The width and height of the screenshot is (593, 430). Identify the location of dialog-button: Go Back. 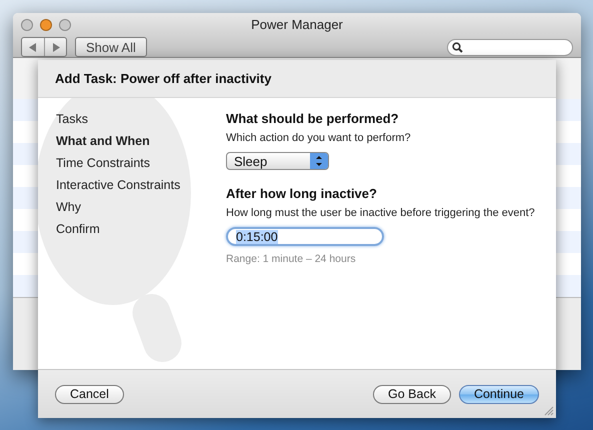
(412, 394).